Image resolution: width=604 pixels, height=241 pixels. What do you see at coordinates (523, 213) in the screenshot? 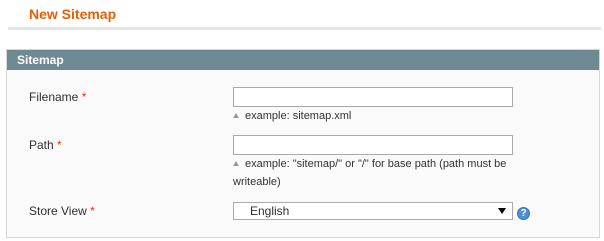
I see `help-icon: ?` at bounding box center [523, 213].